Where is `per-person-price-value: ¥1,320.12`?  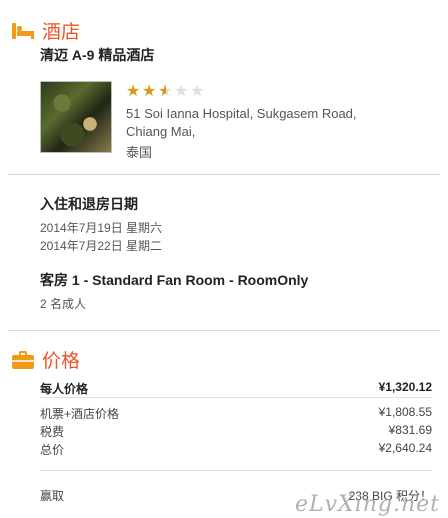 per-person-price-value: ¥1,320.12 is located at coordinates (405, 387).